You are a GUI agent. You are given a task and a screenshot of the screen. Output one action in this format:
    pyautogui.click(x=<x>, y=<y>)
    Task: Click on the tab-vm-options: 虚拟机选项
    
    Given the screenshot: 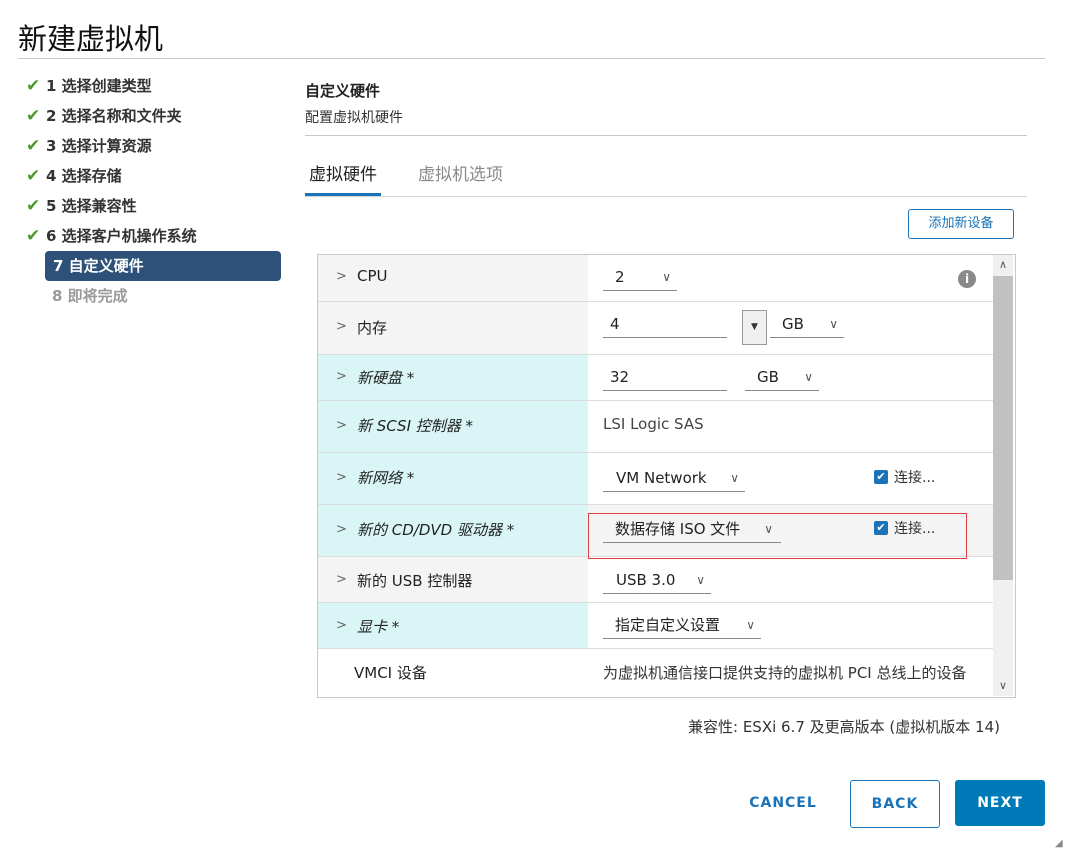 What is the action you would take?
    pyautogui.click(x=460, y=180)
    